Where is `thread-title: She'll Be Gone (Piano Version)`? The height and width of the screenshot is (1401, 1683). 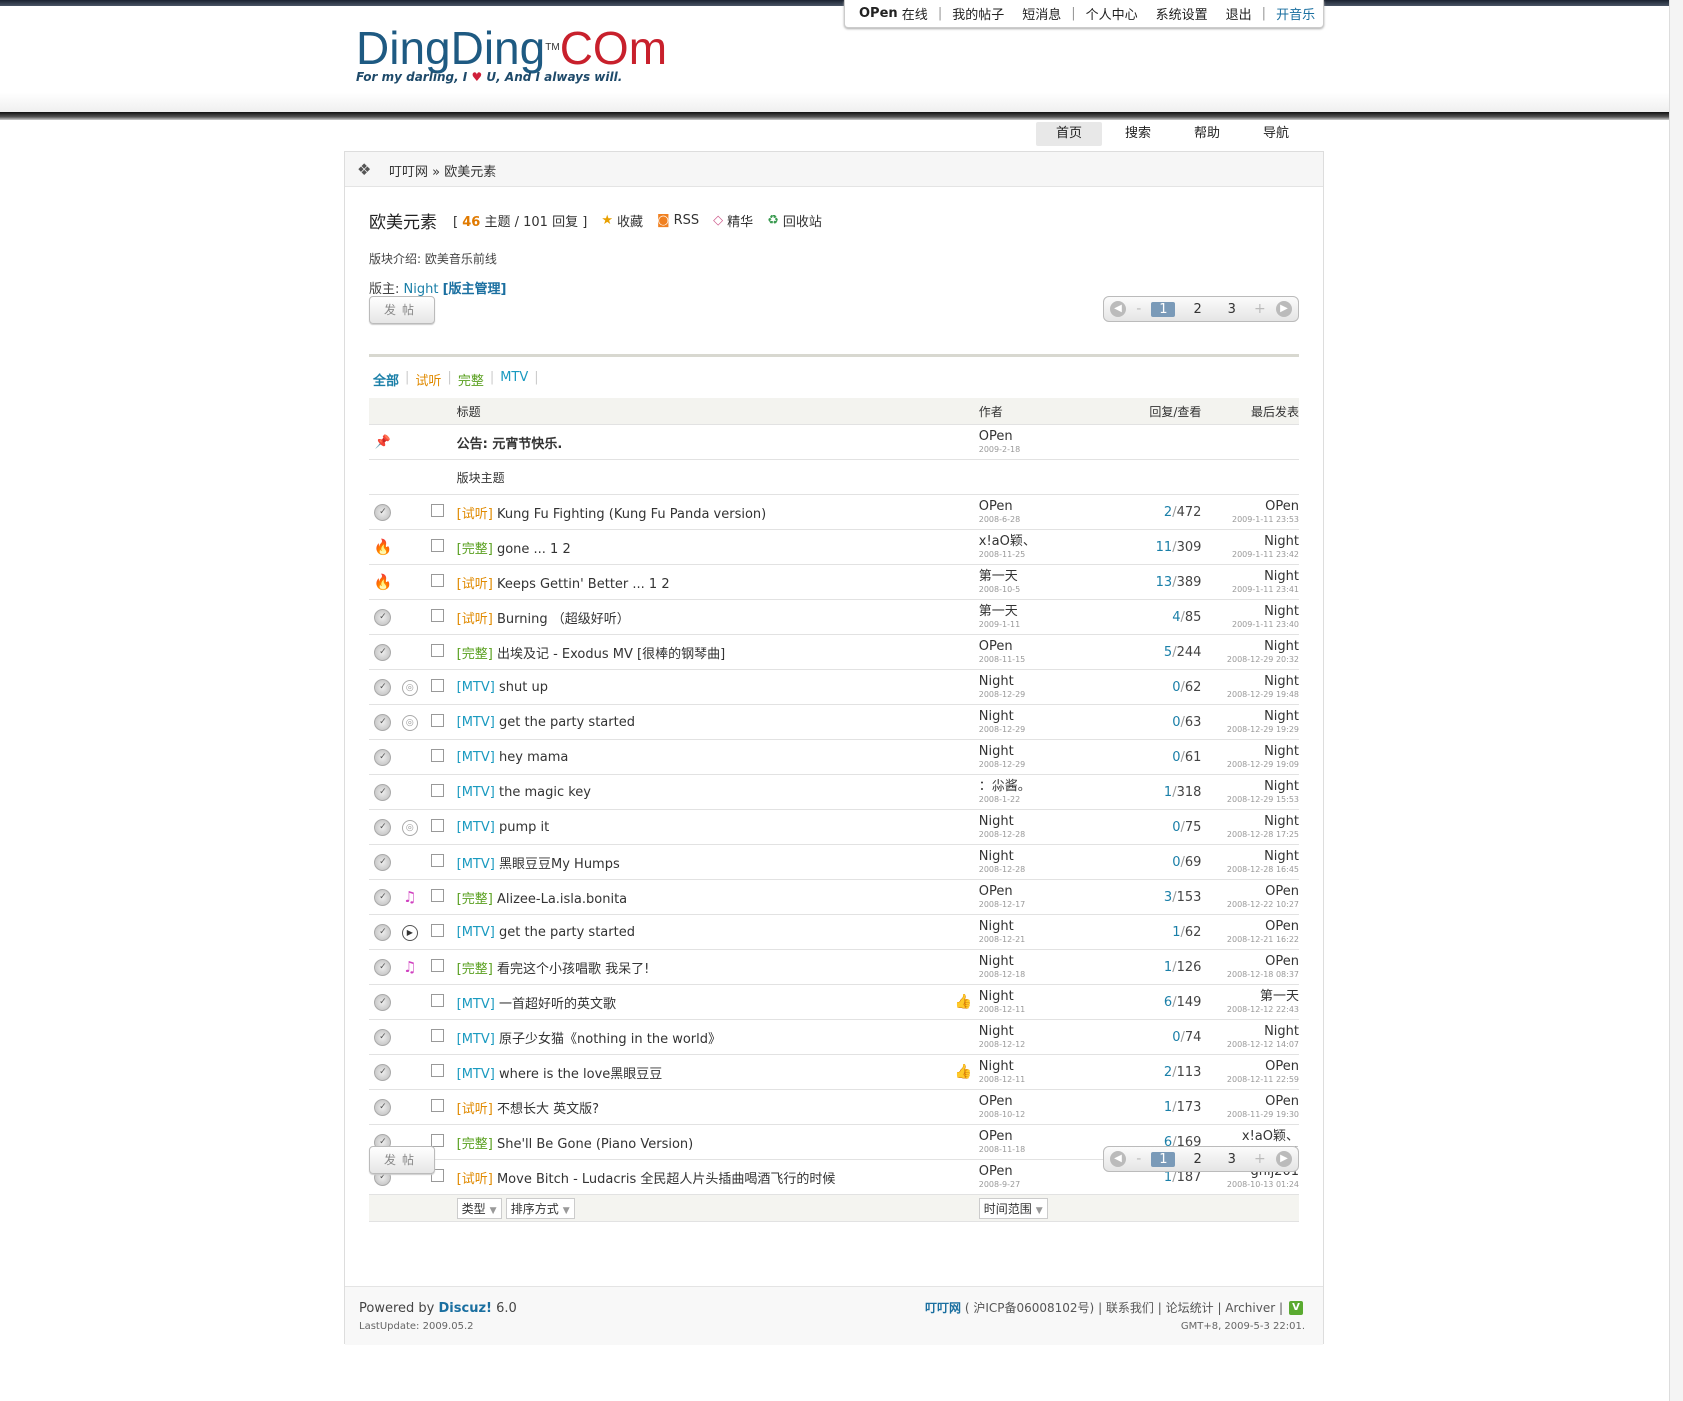
thread-title: She'll Be Gone (Piano Version) is located at coordinates (595, 1144).